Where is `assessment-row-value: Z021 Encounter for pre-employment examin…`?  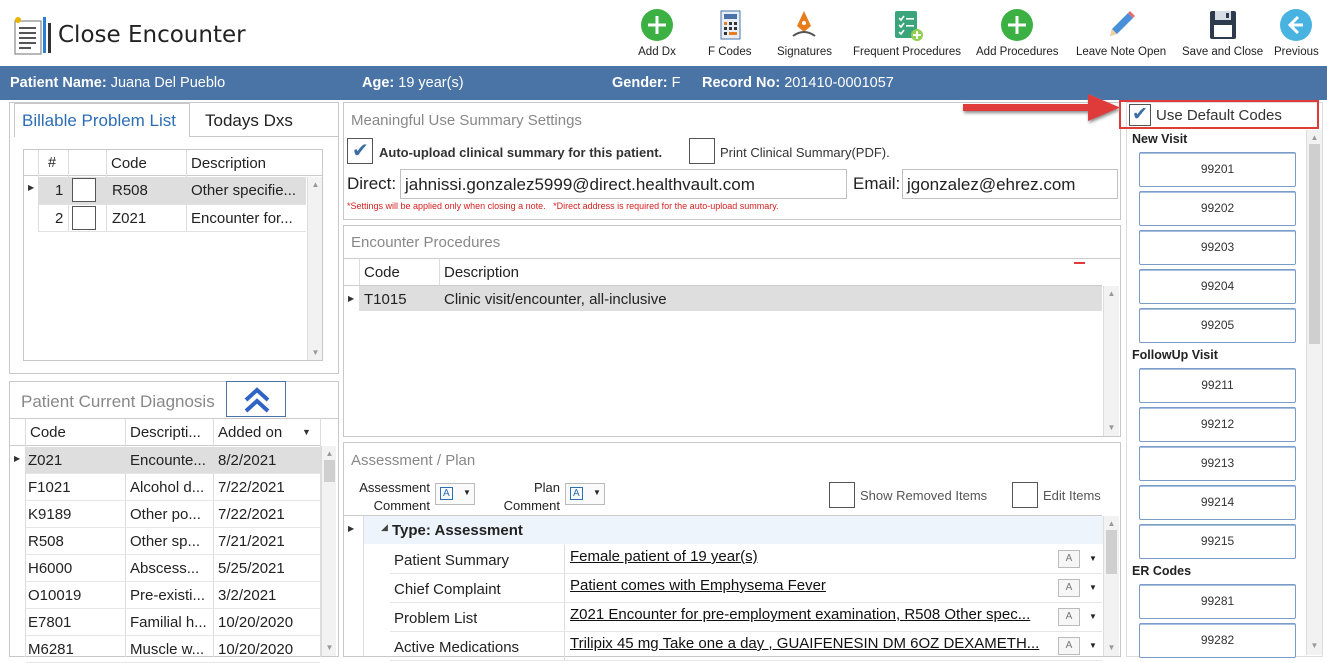 assessment-row-value: Z021 Encounter for pre-employment examin… is located at coordinates (813, 614).